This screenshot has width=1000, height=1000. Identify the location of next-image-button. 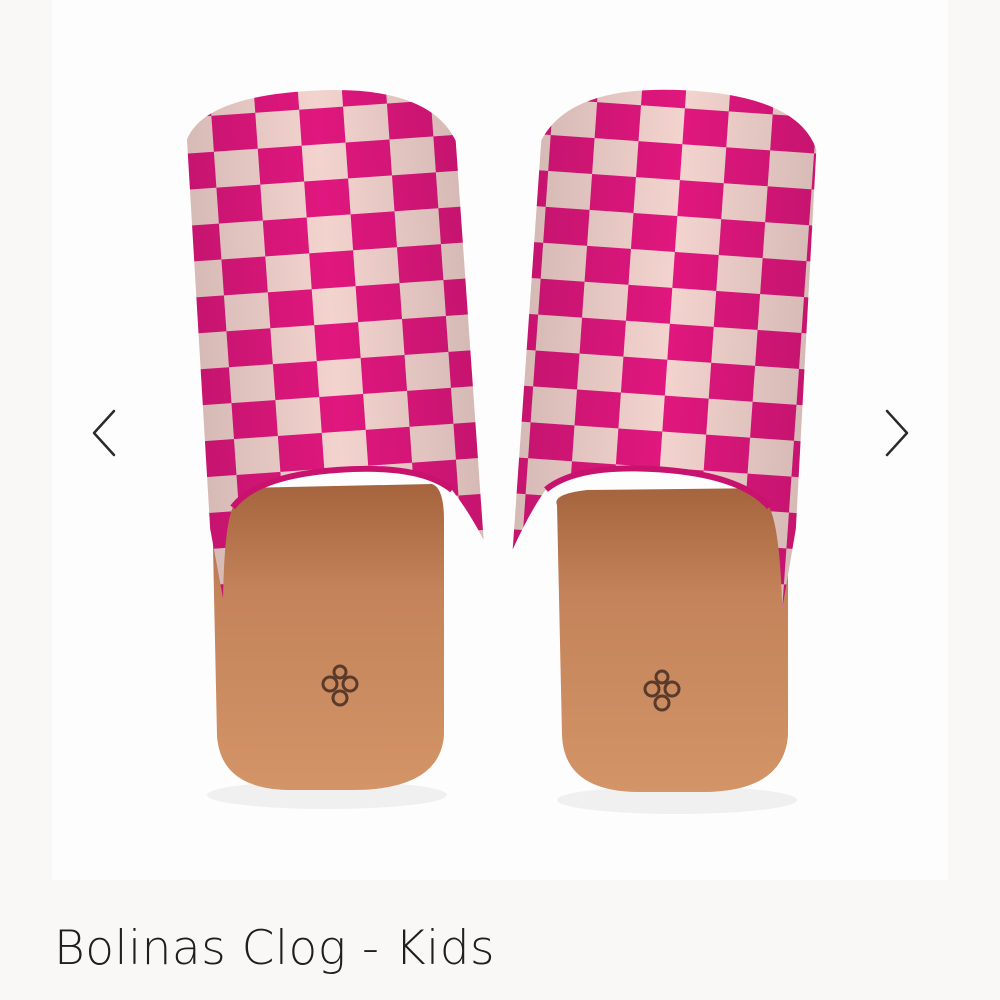
(897, 433).